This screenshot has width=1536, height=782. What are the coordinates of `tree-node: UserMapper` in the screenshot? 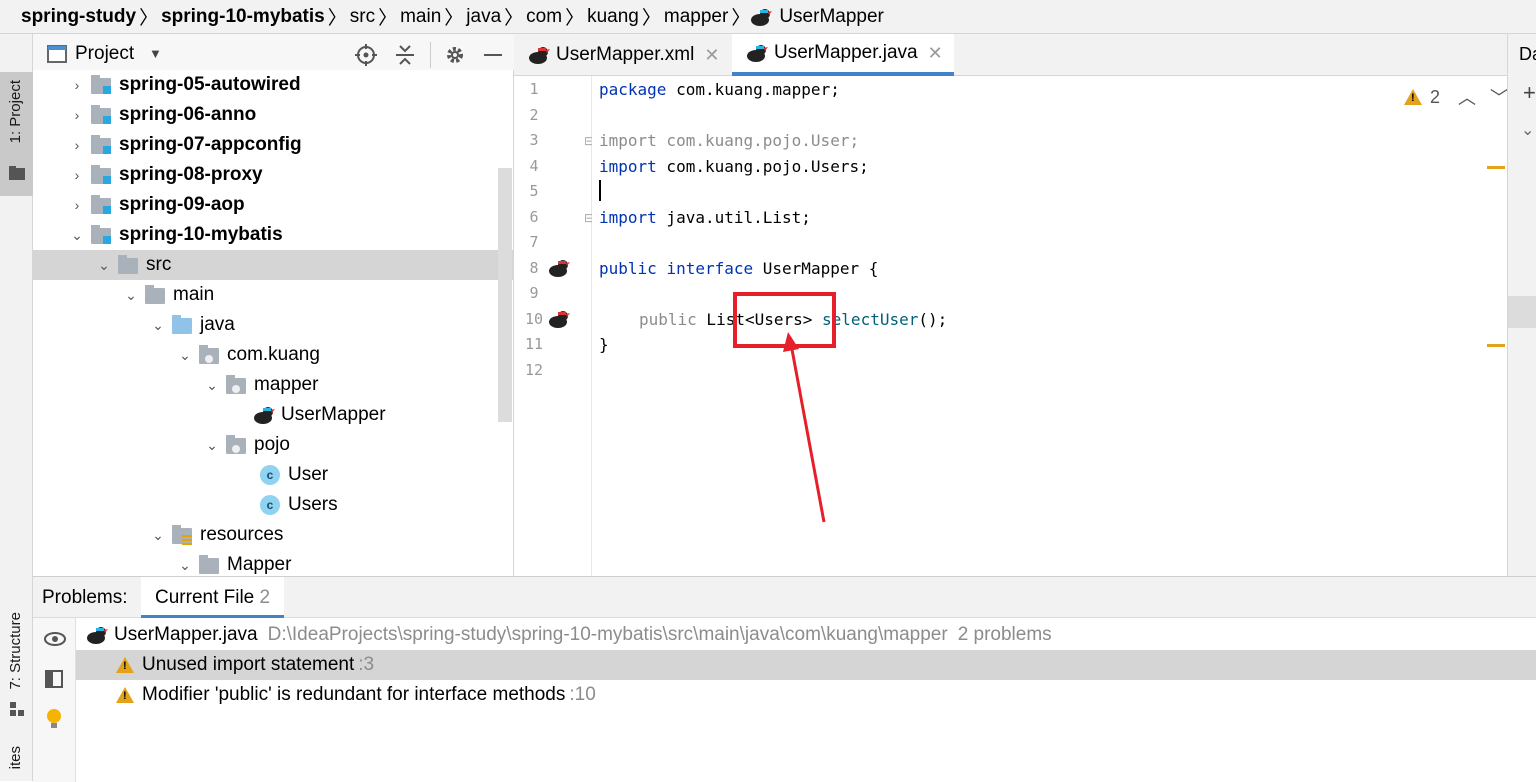 It's located at (273, 415).